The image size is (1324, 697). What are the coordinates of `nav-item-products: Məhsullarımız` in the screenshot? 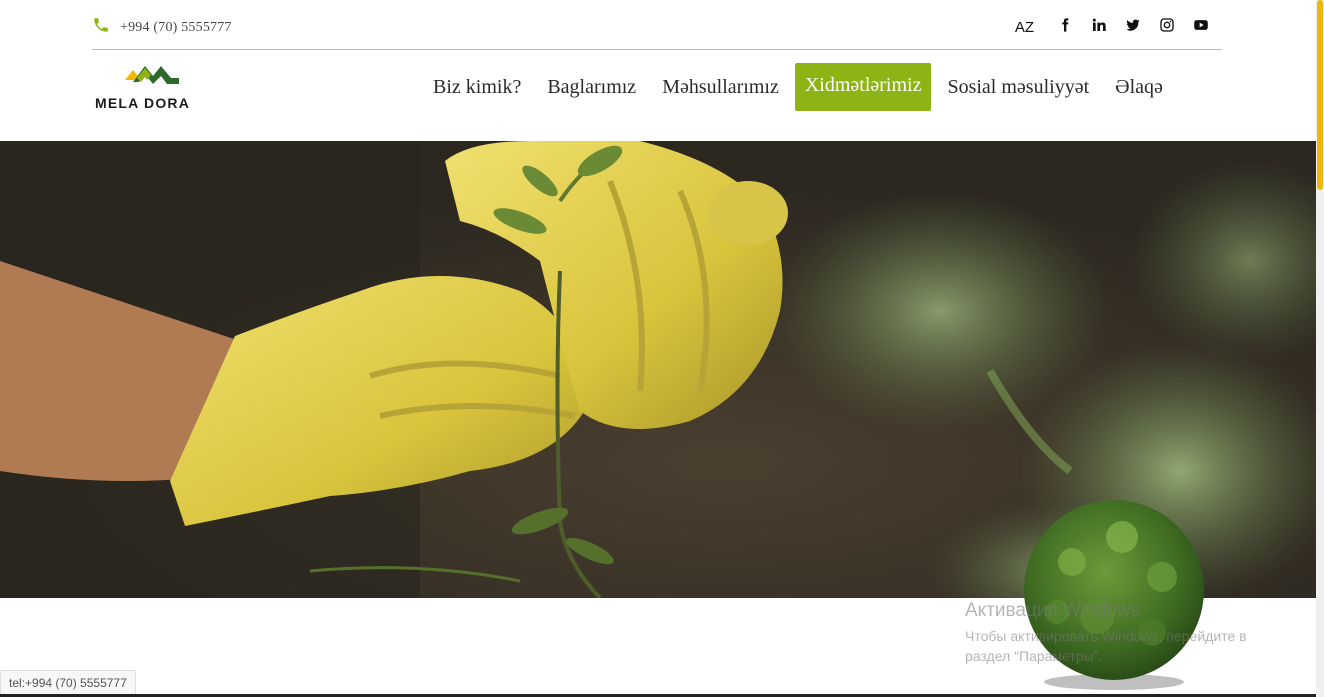 It's located at (720, 87).